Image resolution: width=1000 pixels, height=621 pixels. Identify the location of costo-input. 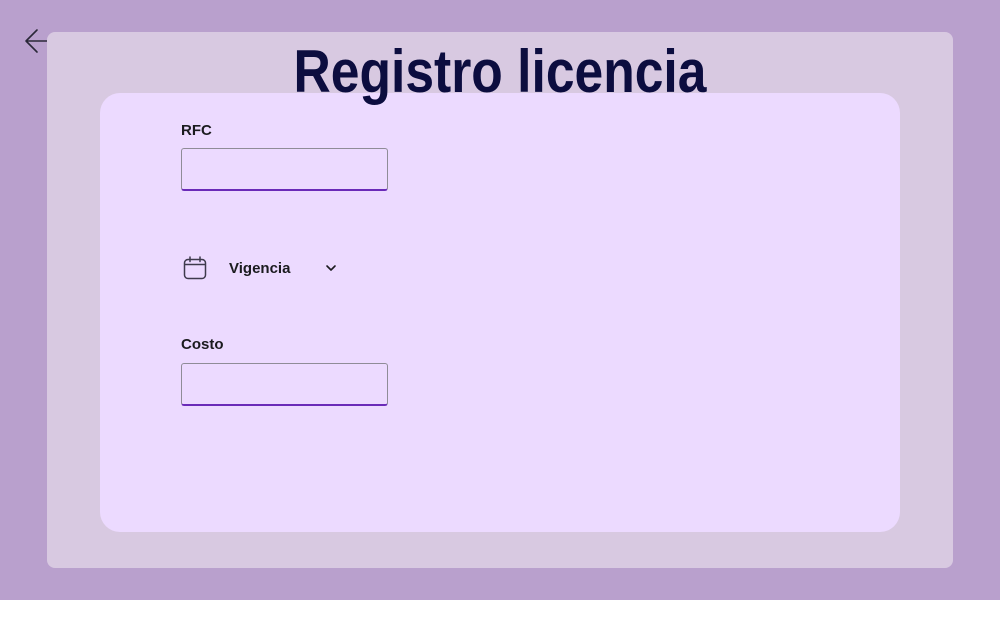
(284, 384).